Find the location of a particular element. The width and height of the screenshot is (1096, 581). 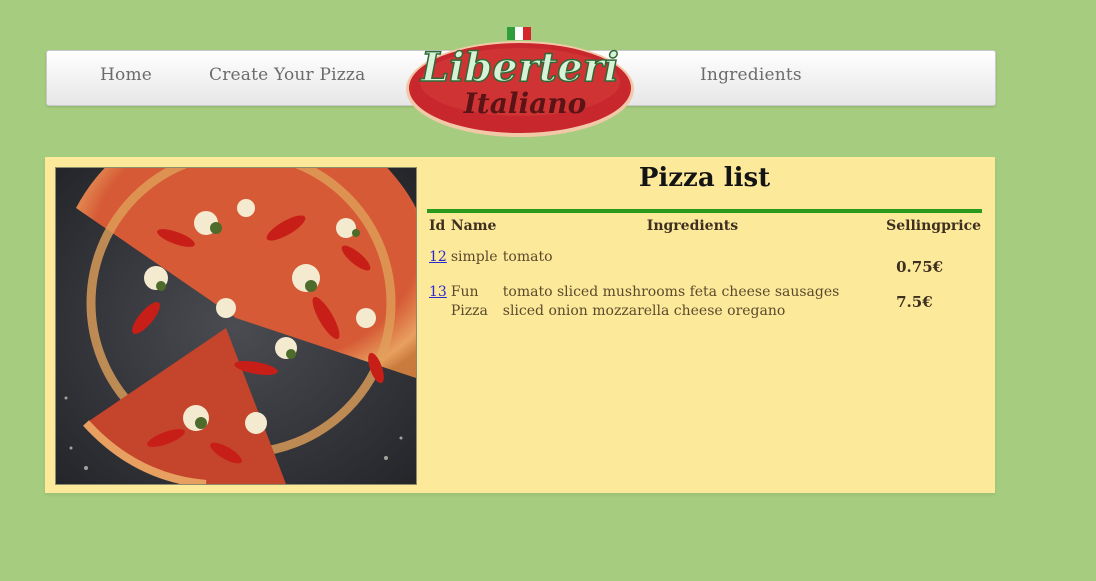

logo-line-1: Liberteri is located at coordinates (519, 67).